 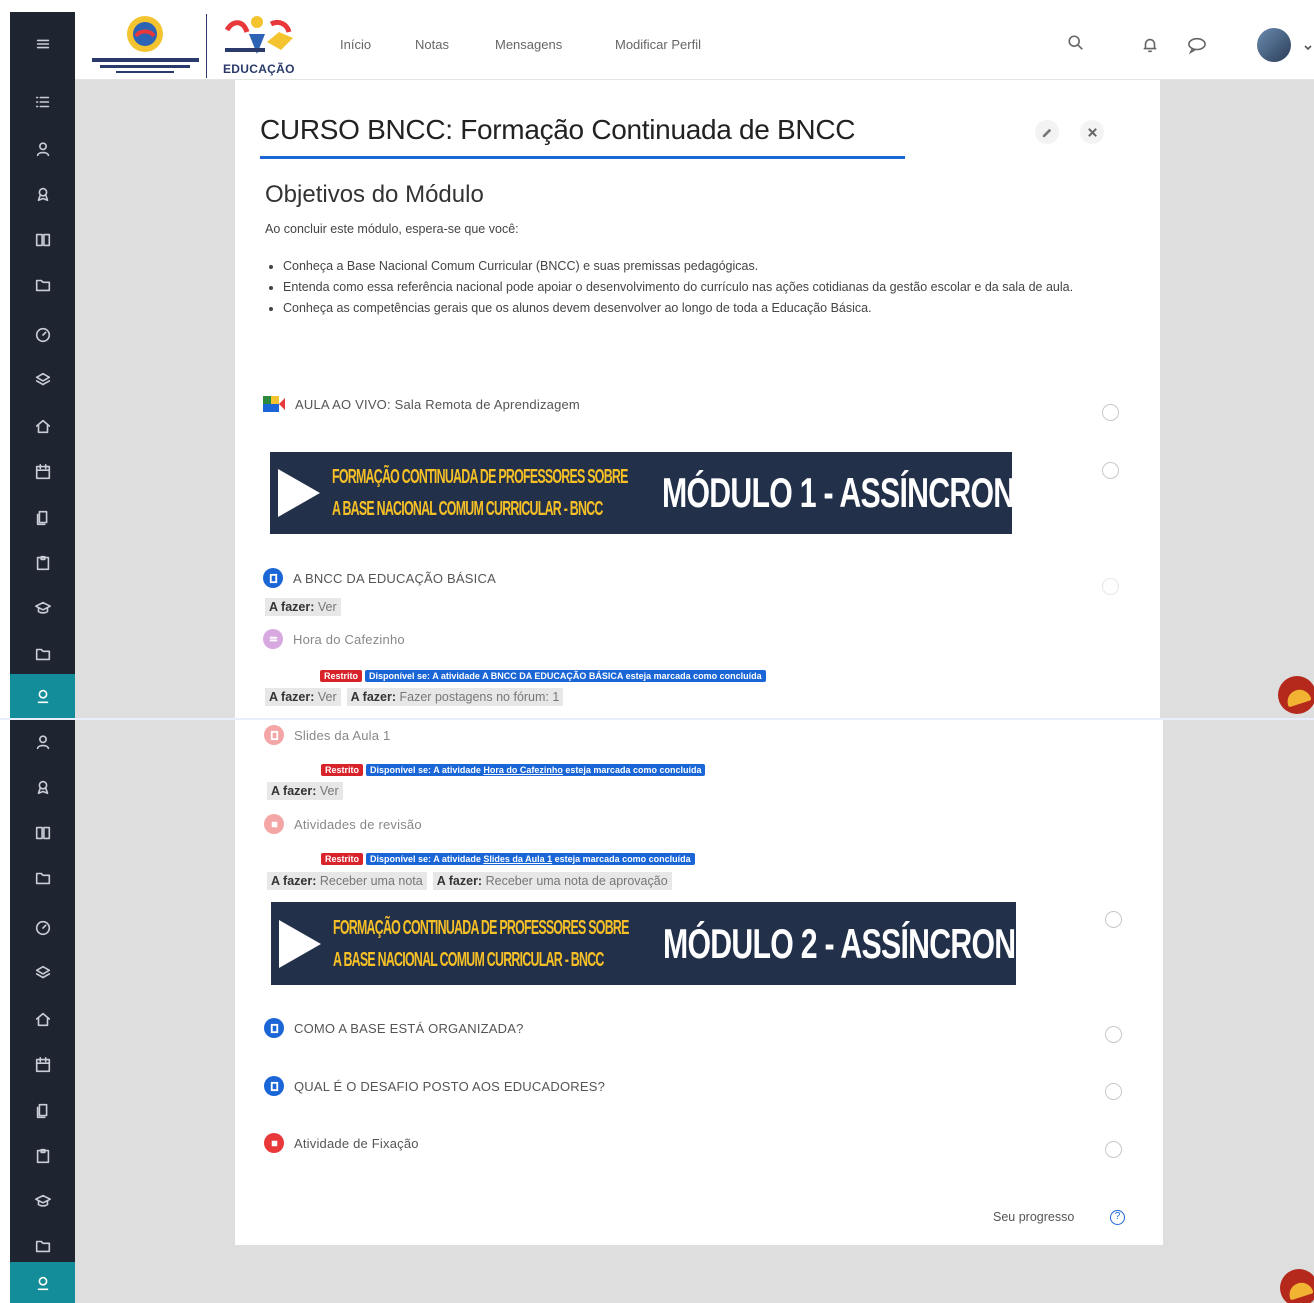 I want to click on list-icon, so click(x=42, y=102).